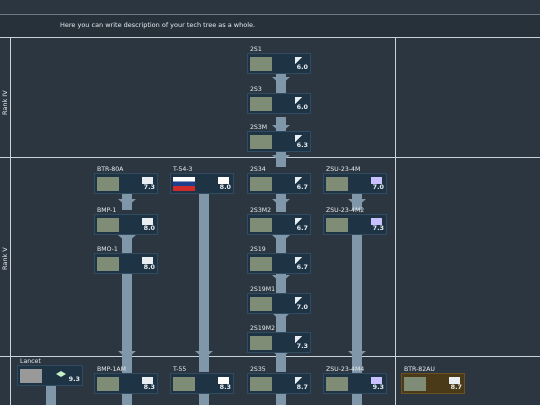 Image resolution: width=540 pixels, height=405 pixels. What do you see at coordinates (279, 60) in the screenshot?
I see `vehicle-card-2s1: 2S1 6.0` at bounding box center [279, 60].